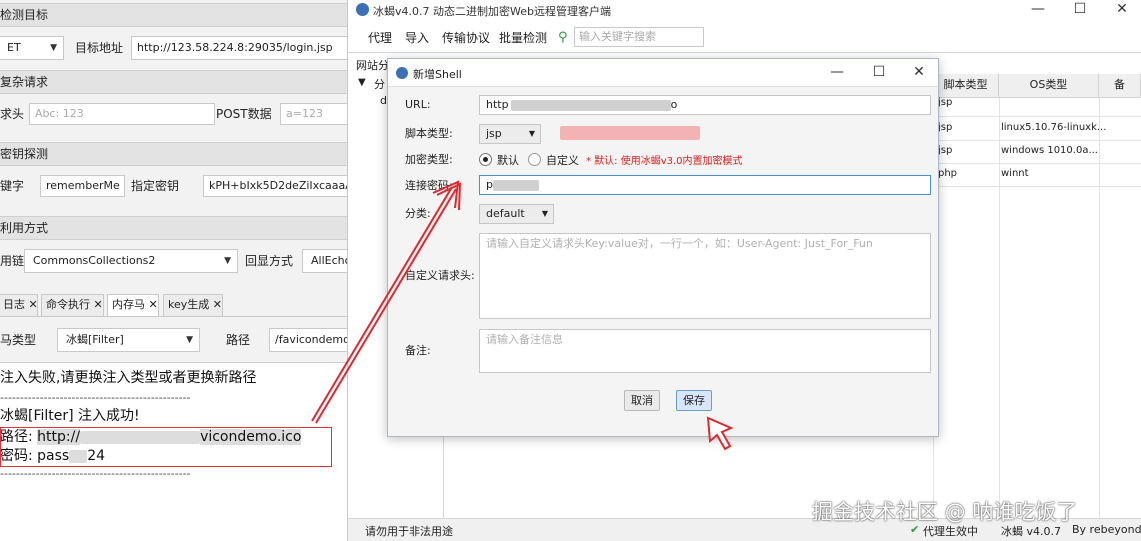  Describe the element at coordinates (386, 302) in the screenshot. I see `red-arrow-annotation` at that location.